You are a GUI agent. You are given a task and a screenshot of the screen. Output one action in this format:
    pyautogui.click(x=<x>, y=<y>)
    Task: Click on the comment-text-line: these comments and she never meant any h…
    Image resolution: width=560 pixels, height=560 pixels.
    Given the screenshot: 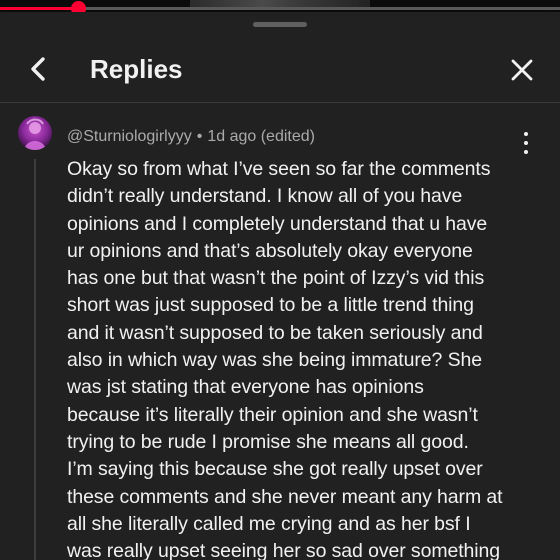 What is the action you would take?
    pyautogui.click(x=285, y=496)
    